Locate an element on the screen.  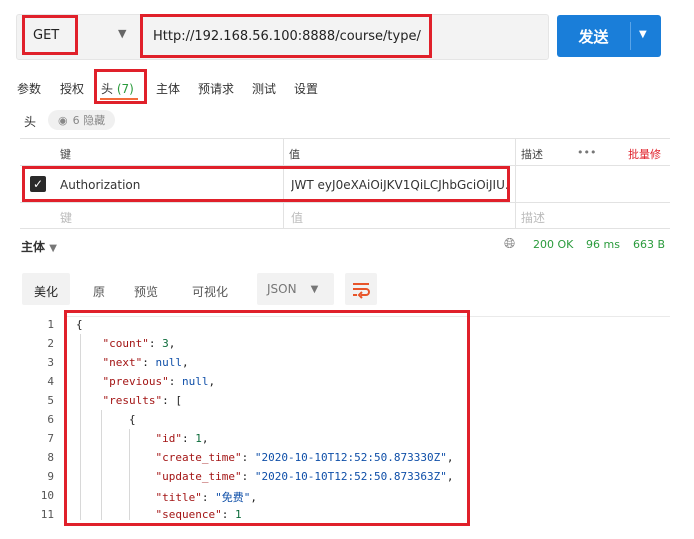
line-number: 4 is located at coordinates (50, 381).